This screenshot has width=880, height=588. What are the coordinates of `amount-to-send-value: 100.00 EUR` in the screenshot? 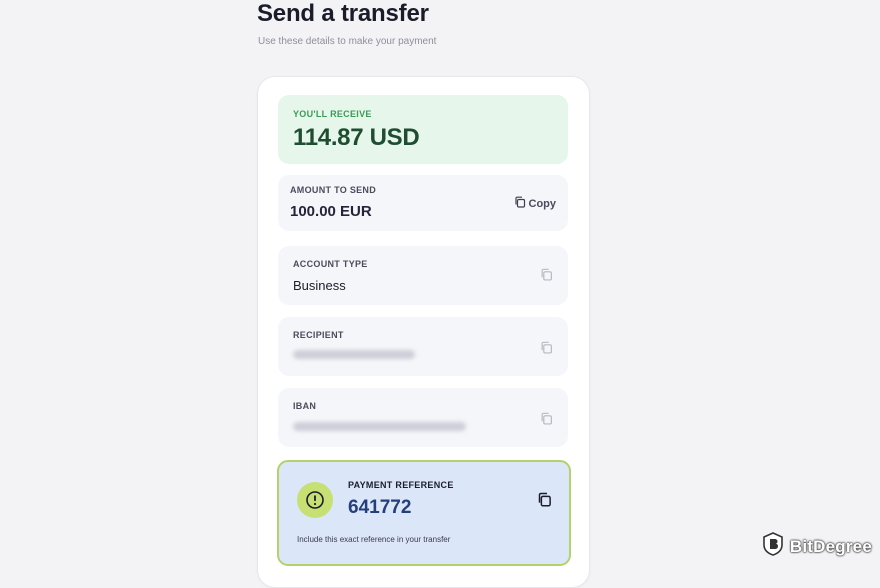 It's located at (331, 211).